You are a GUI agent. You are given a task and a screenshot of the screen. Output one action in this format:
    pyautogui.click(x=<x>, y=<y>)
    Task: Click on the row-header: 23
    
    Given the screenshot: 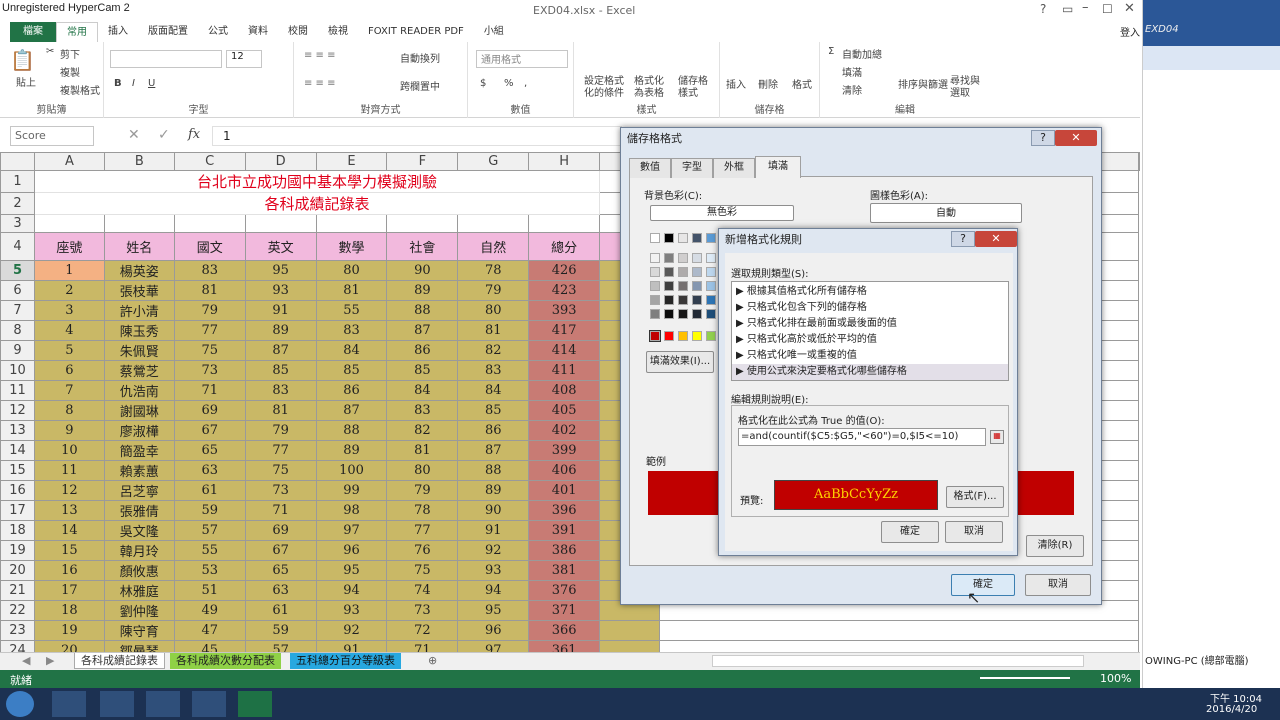 What is the action you would take?
    pyautogui.click(x=17, y=630)
    